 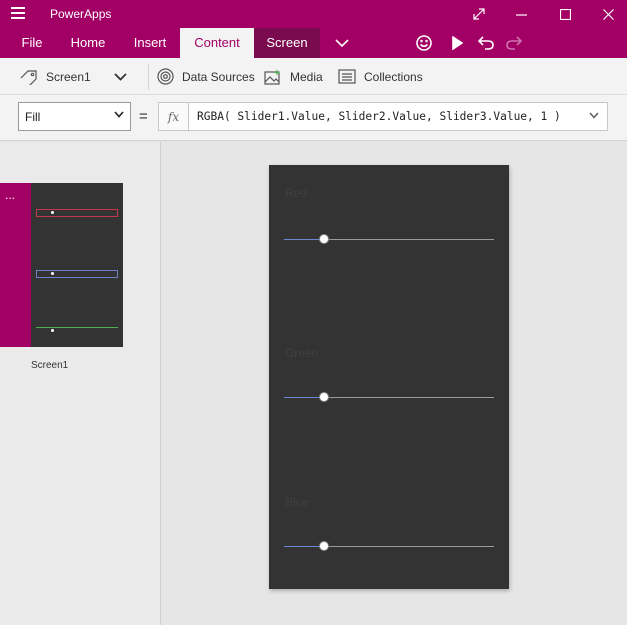 I want to click on app-title: PowerApps, so click(x=81, y=14).